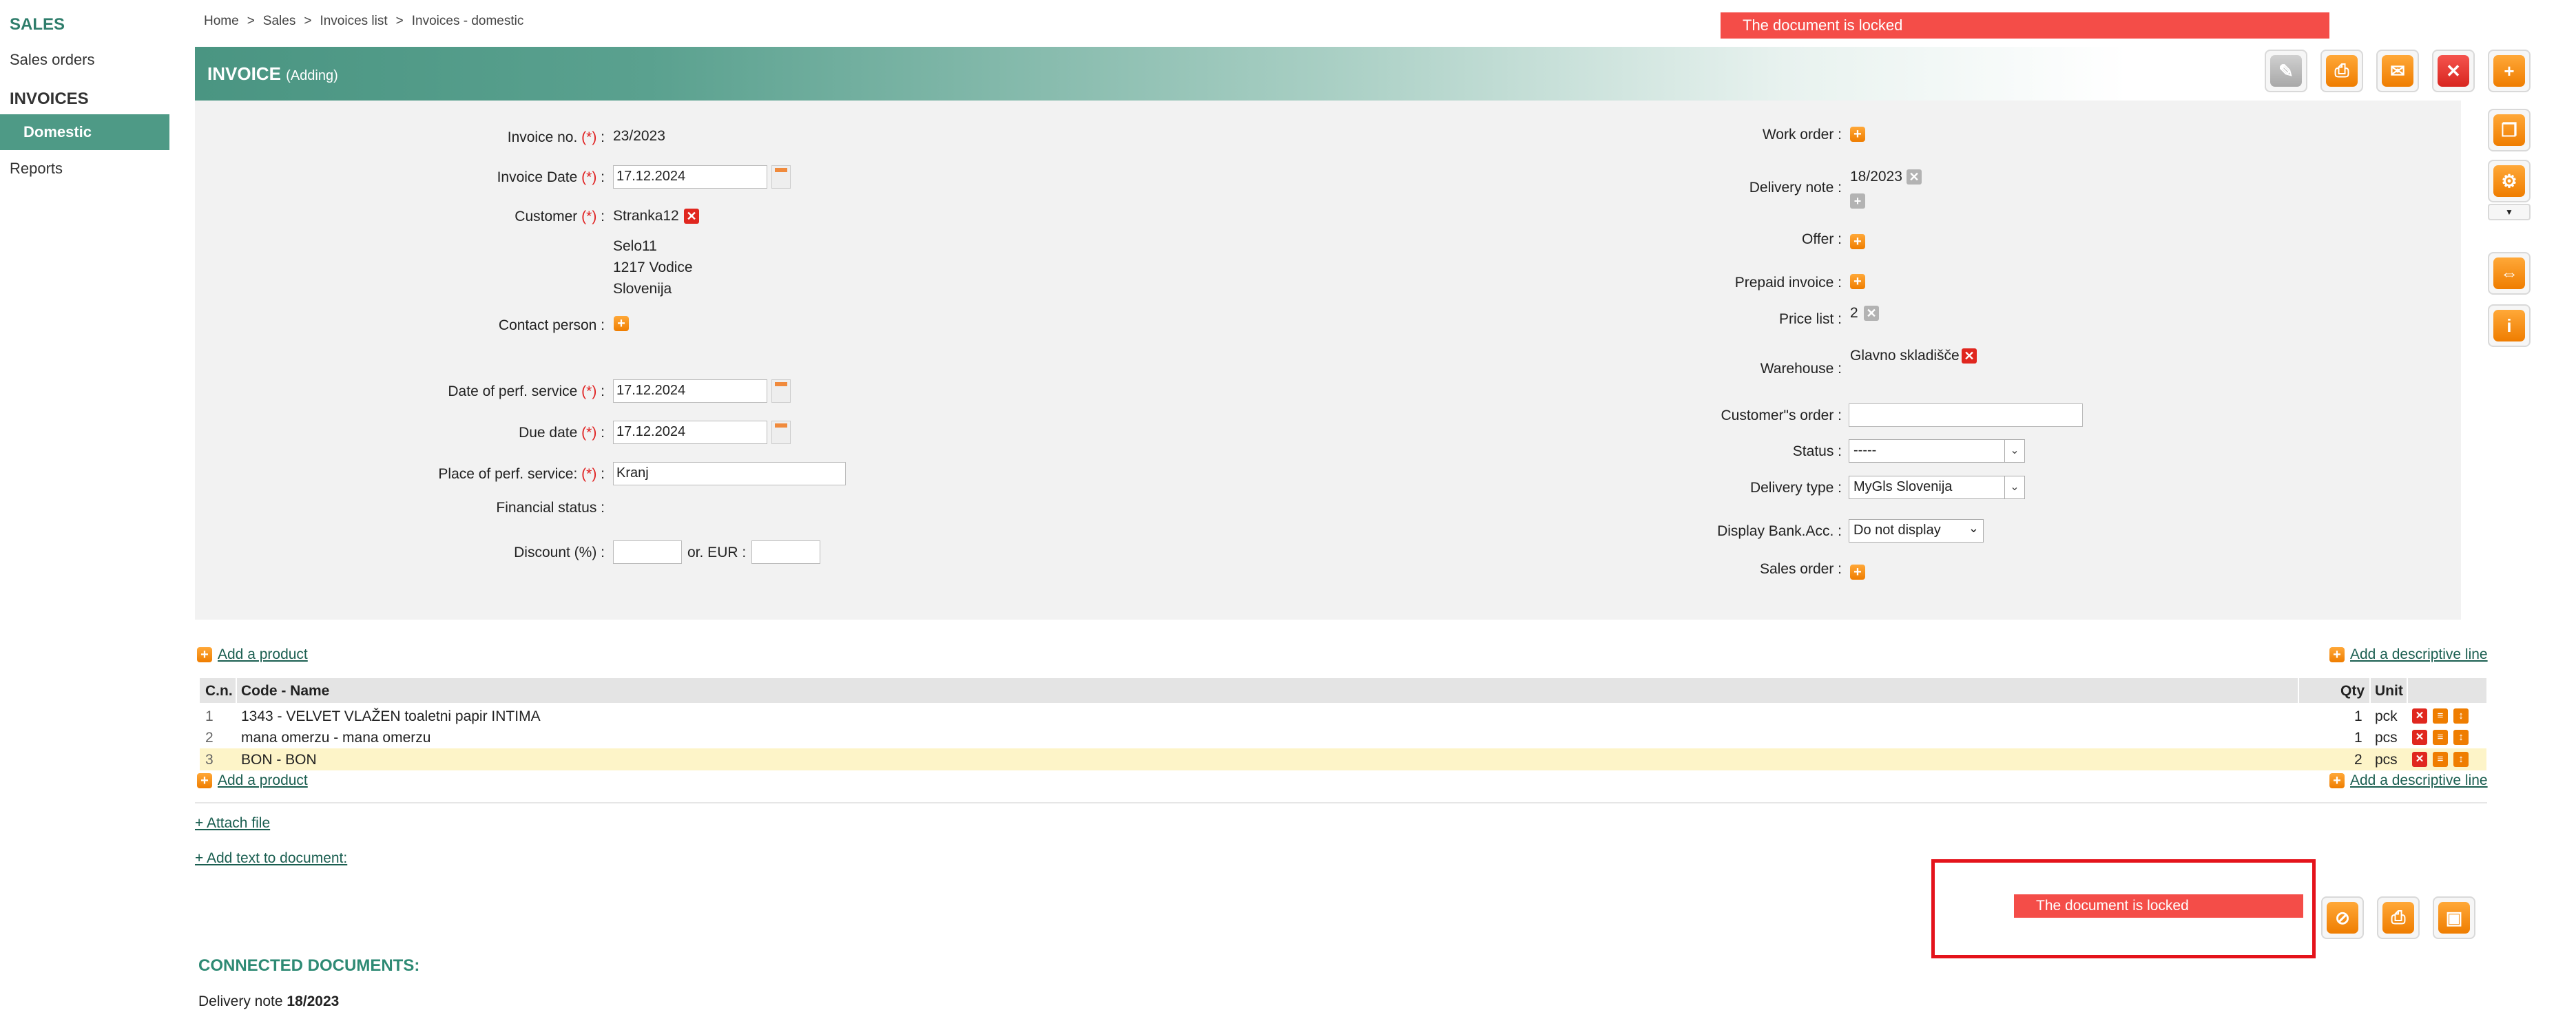  I want to click on due-date-input: 17.12.2024, so click(690, 432).